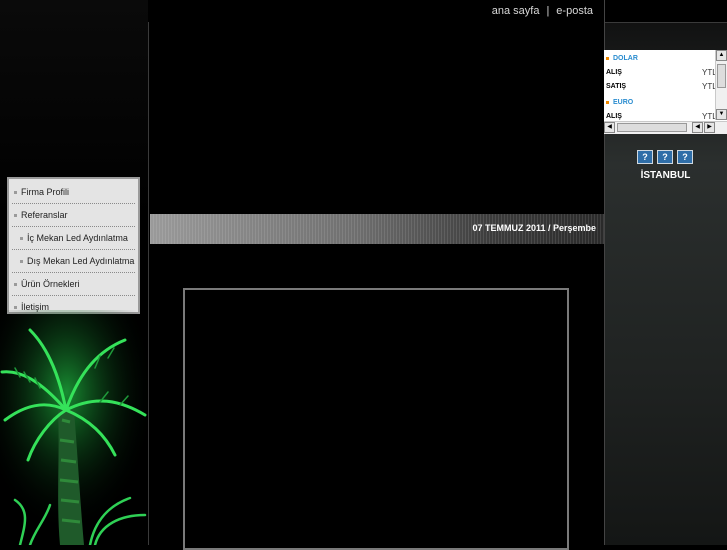 The height and width of the screenshot is (550, 727). What do you see at coordinates (377, 229) in the screenshot?
I see `date-bar: 07 TEMMUZ 2011 / Perşembe` at bounding box center [377, 229].